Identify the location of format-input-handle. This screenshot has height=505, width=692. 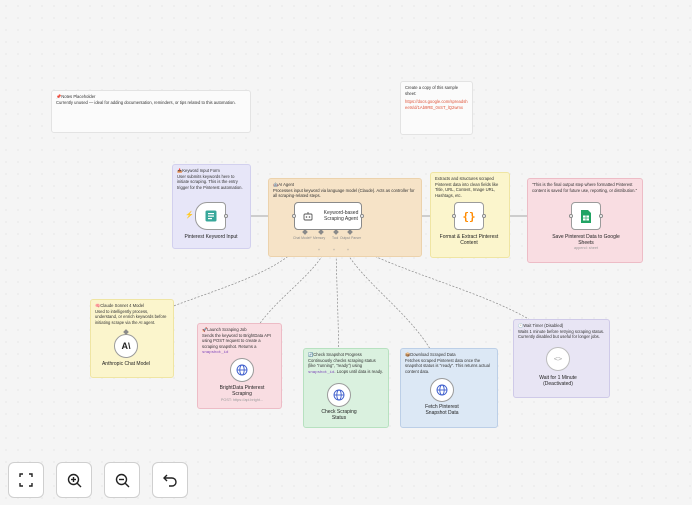
(454, 216).